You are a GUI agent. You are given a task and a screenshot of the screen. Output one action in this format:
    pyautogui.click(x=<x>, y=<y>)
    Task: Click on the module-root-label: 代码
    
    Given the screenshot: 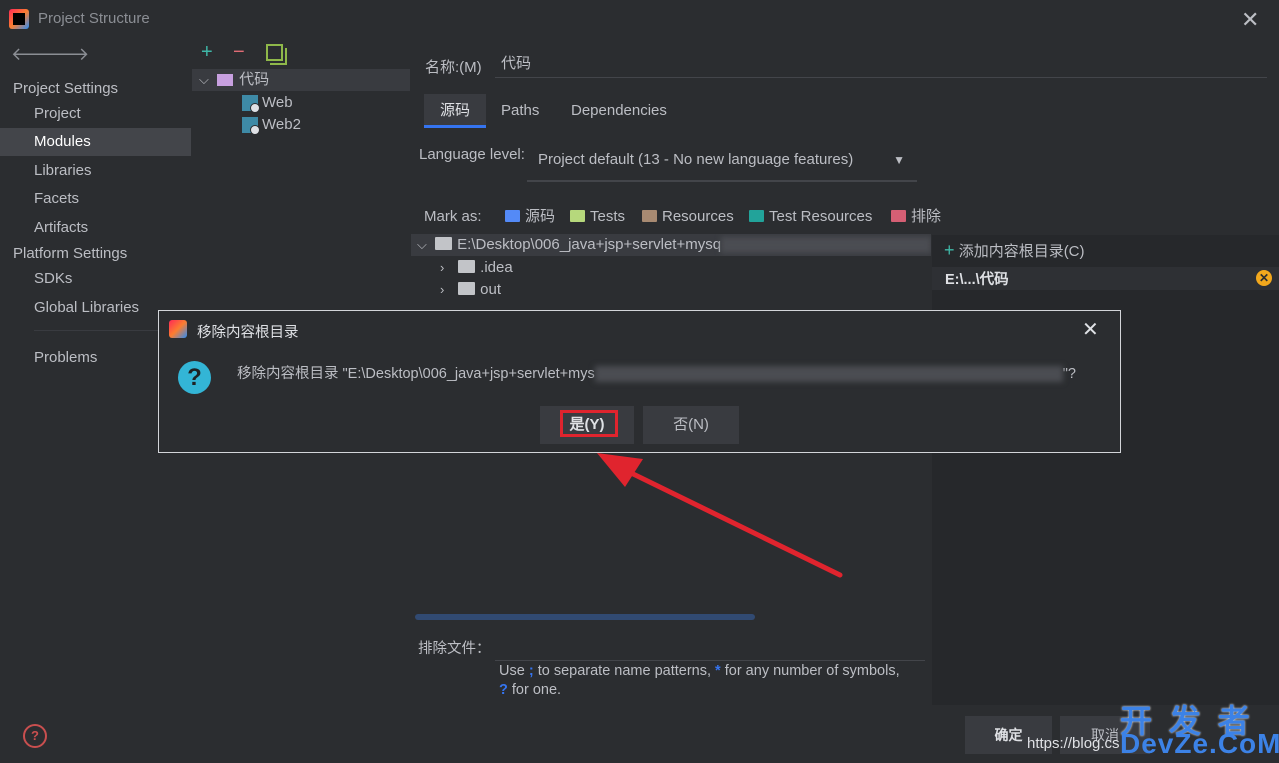 What is the action you would take?
    pyautogui.click(x=254, y=79)
    